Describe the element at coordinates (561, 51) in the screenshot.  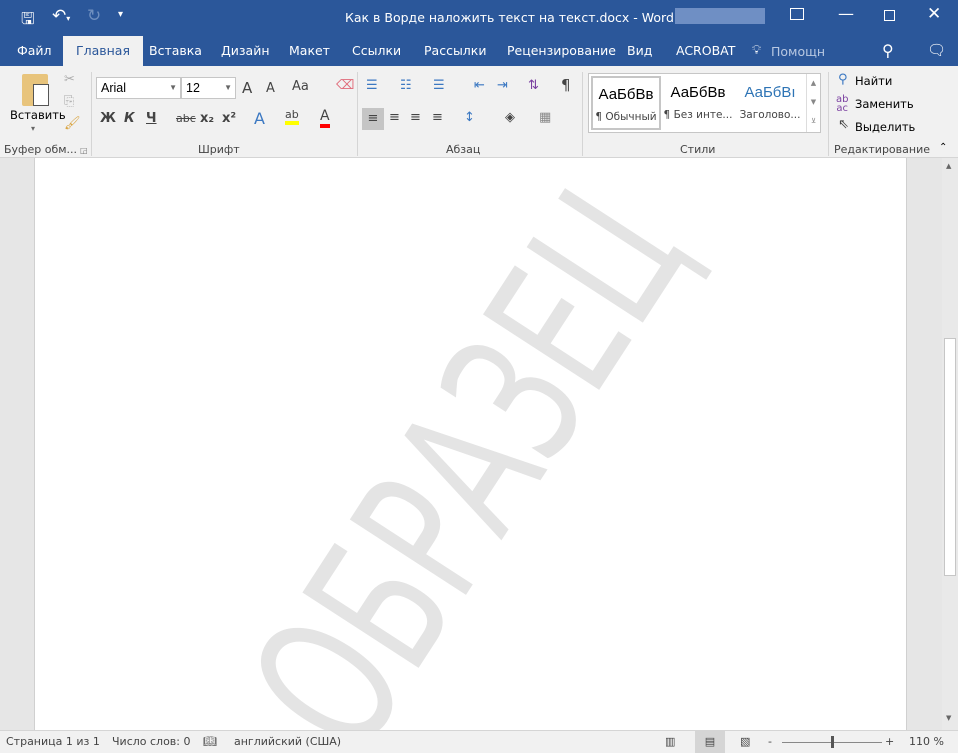
I see `tab-review: Рецензирование` at that location.